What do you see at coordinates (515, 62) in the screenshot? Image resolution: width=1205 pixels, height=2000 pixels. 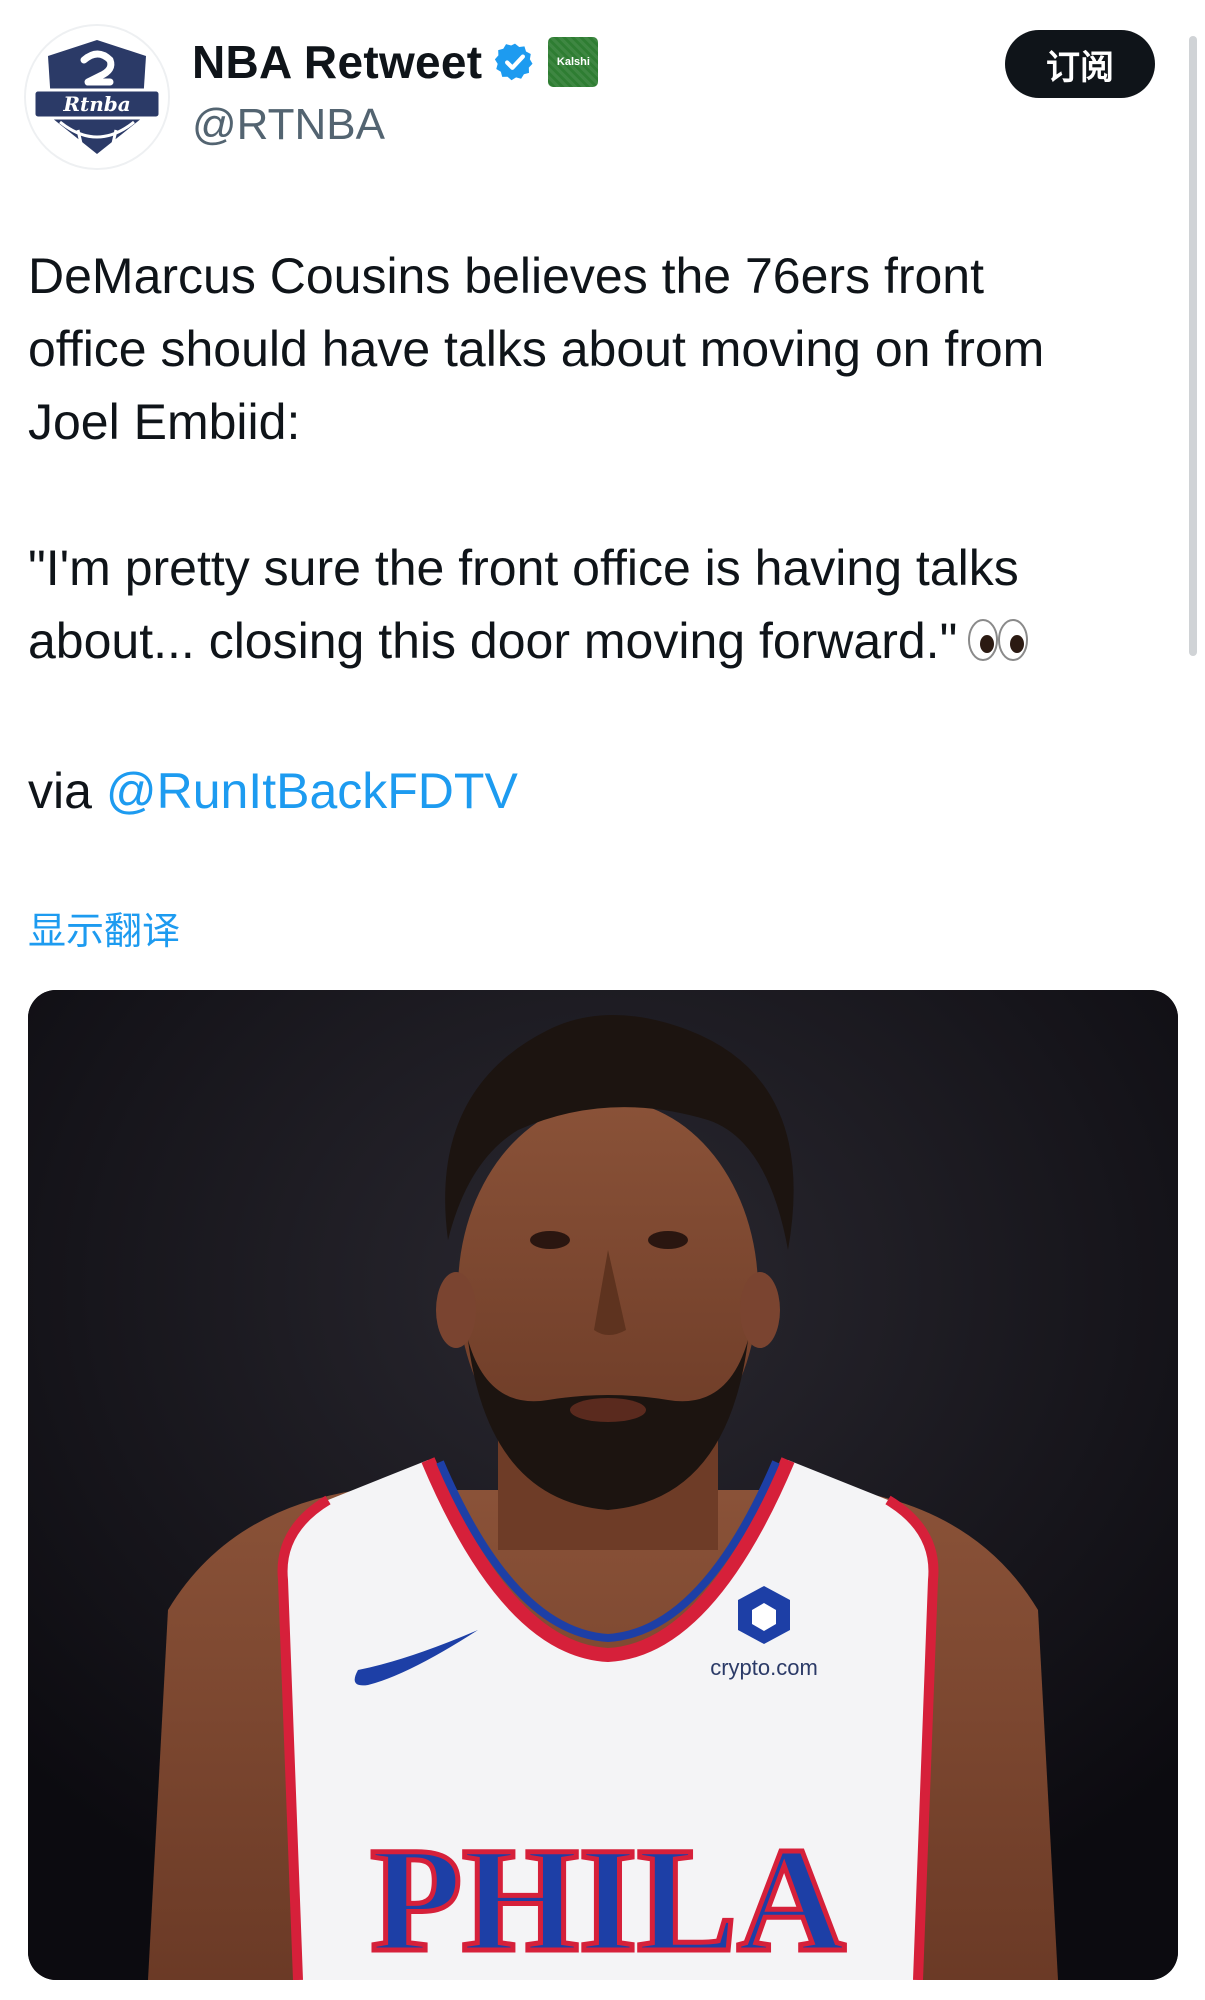 I see `verified-badge-icon` at bounding box center [515, 62].